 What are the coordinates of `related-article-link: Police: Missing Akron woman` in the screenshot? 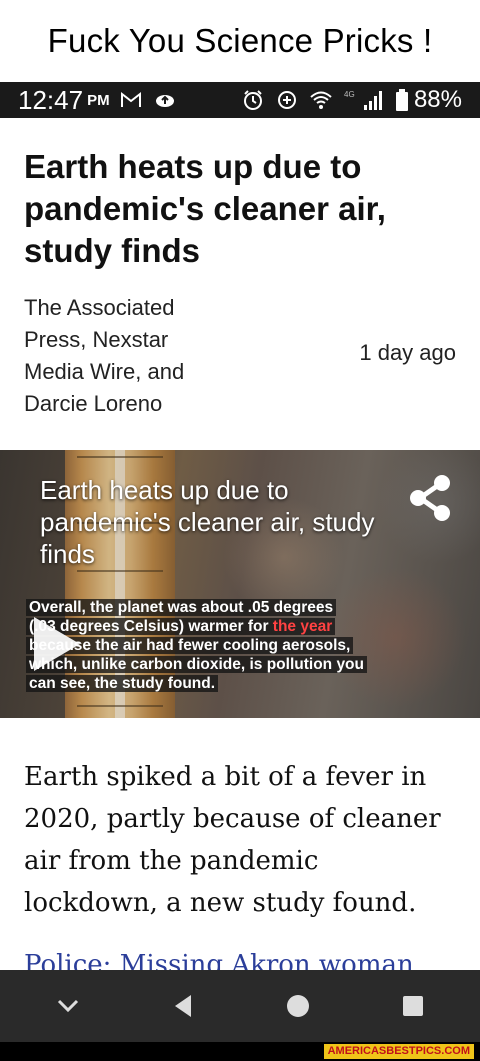 It's located at (244, 957).